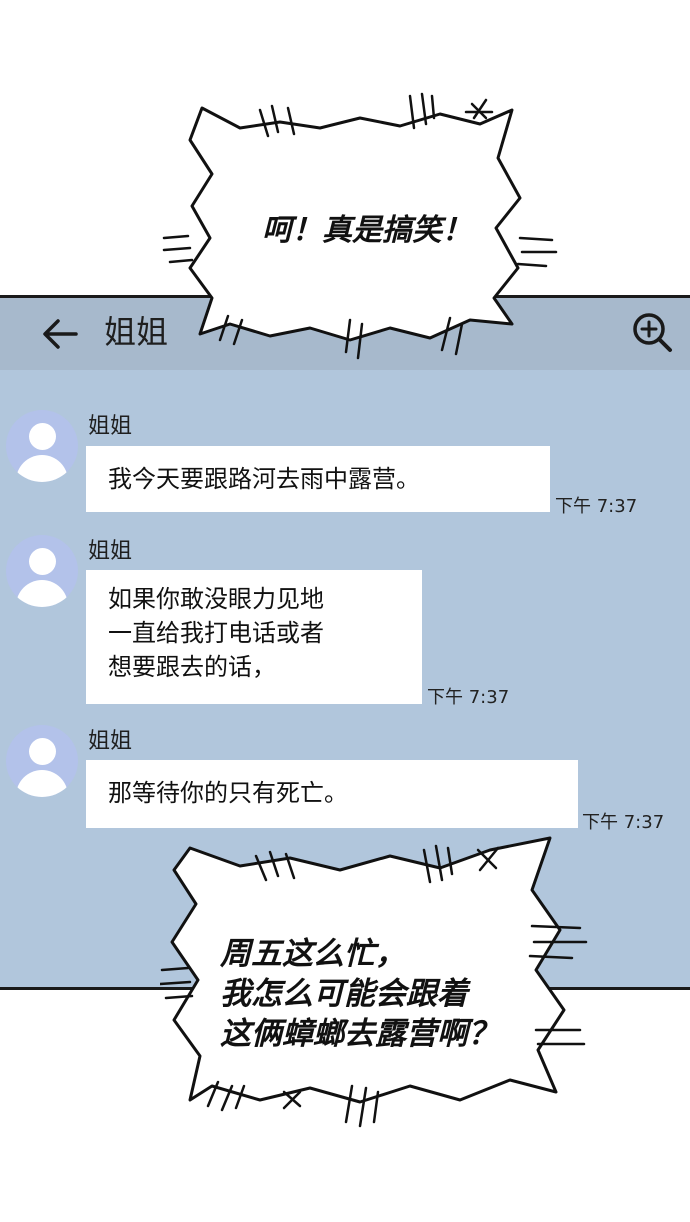 Image resolution: width=690 pixels, height=1222 pixels. I want to click on message-bubble: 那等待你的只有死亡。, so click(332, 794).